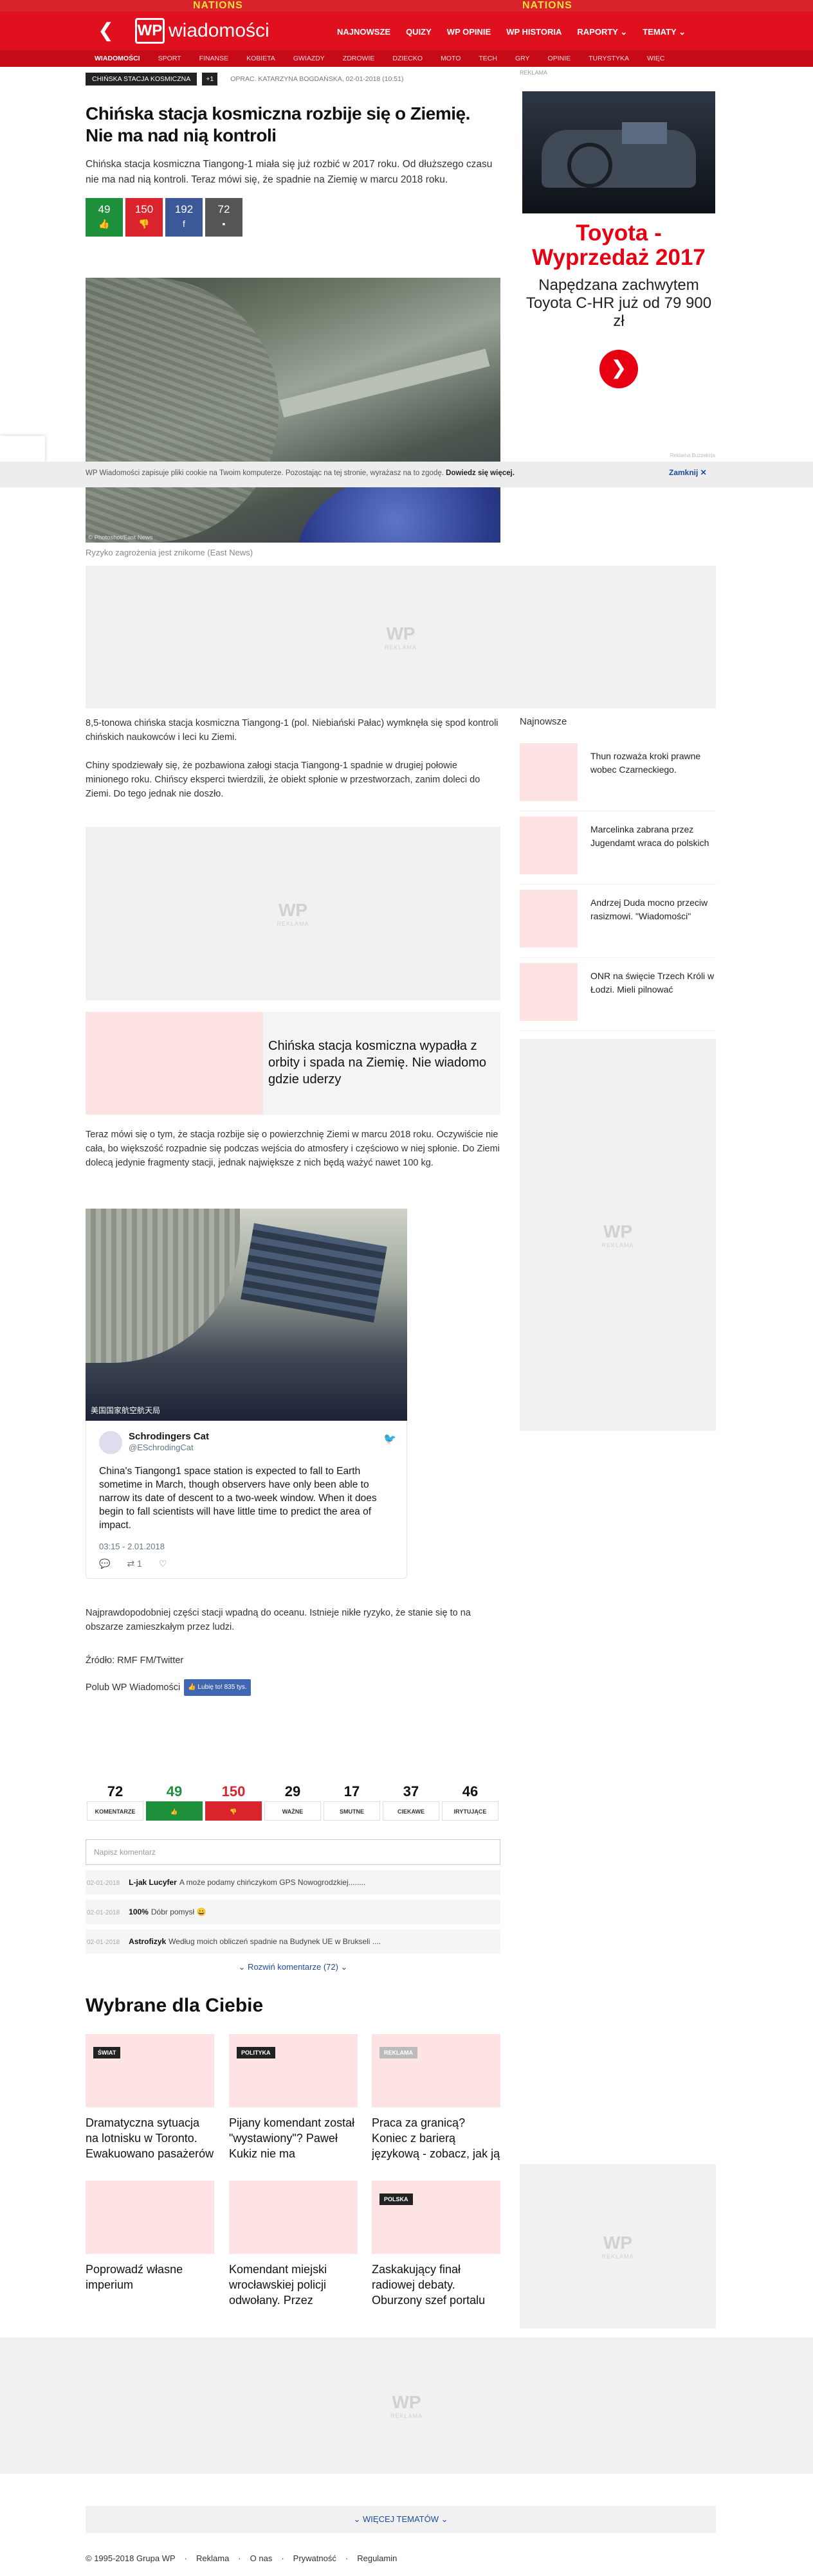 Image resolution: width=813 pixels, height=2576 pixels. What do you see at coordinates (134, 1563) in the screenshot?
I see `retweet-icon: ⇄ 1` at bounding box center [134, 1563].